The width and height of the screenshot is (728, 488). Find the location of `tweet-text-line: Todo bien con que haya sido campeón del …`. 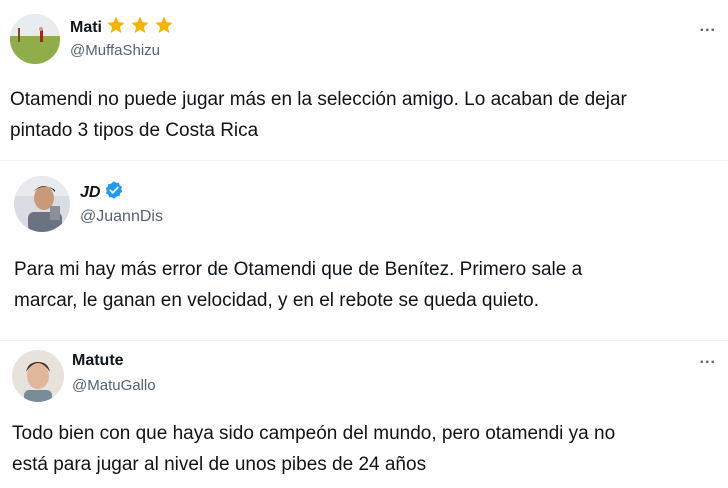

tweet-text-line: Todo bien con que haya sido campeón del … is located at coordinates (314, 433).